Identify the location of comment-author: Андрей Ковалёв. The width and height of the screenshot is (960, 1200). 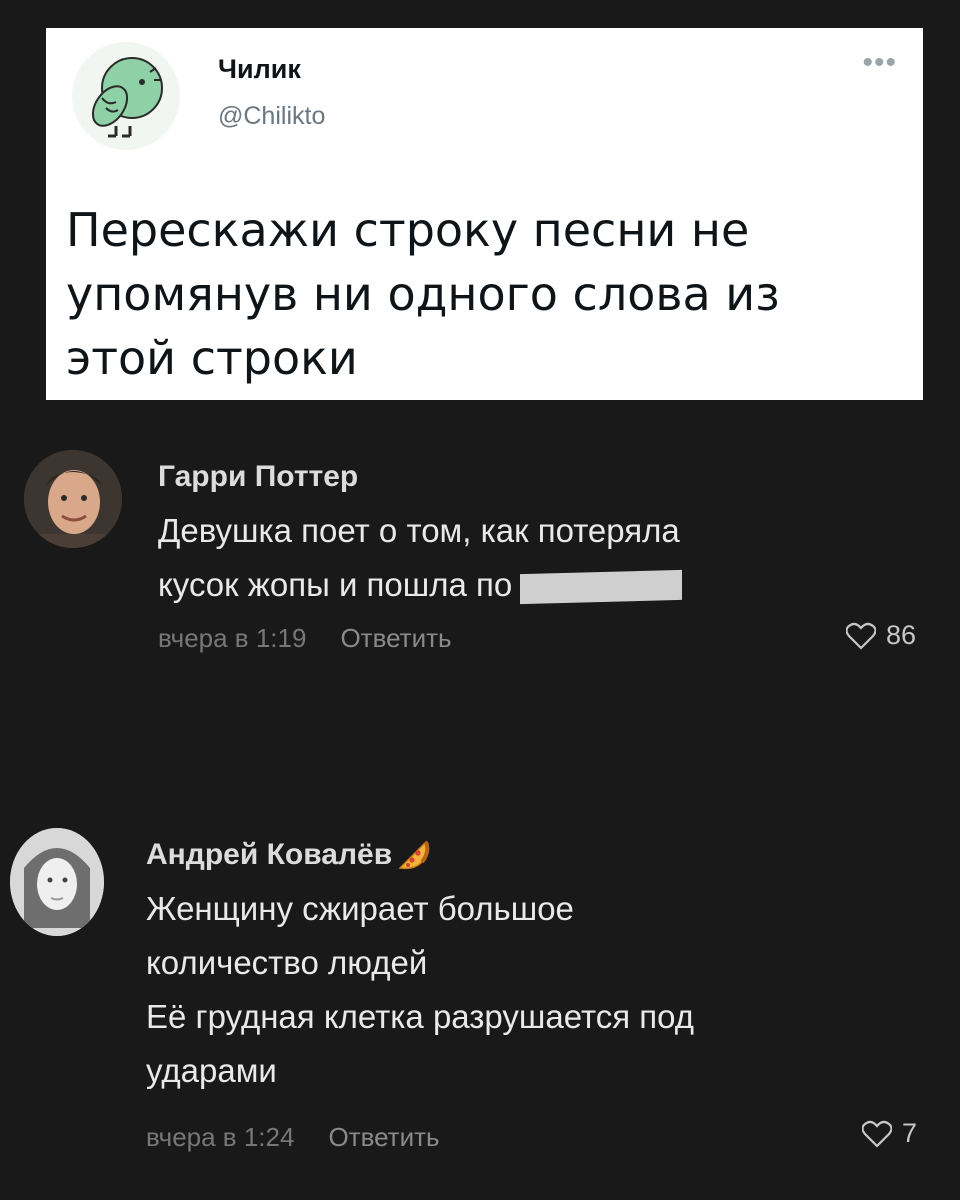
(288, 855).